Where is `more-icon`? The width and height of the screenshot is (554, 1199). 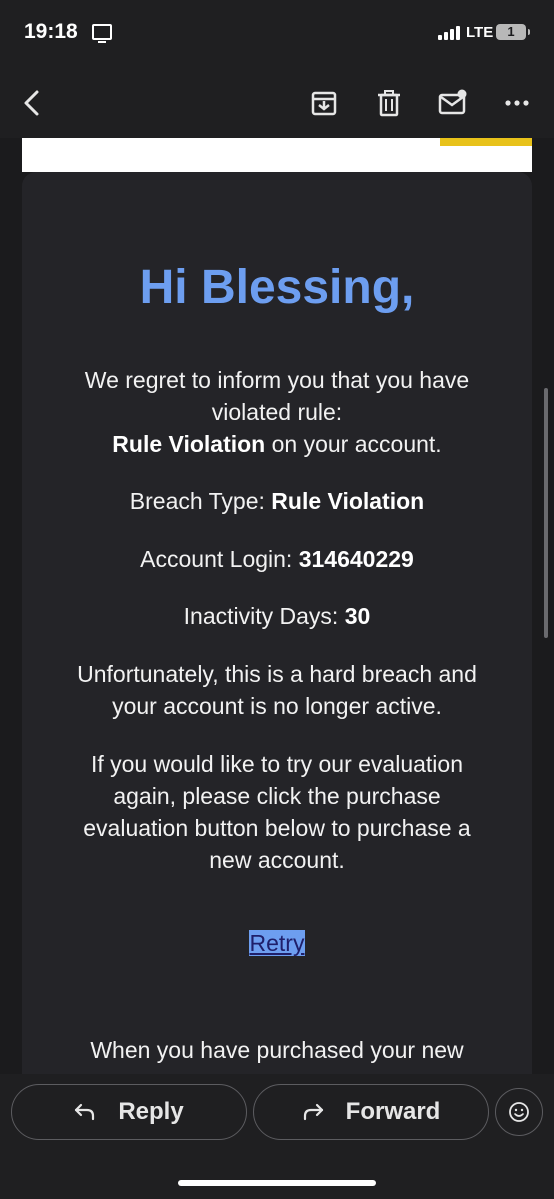
more-icon is located at coordinates (517, 103).